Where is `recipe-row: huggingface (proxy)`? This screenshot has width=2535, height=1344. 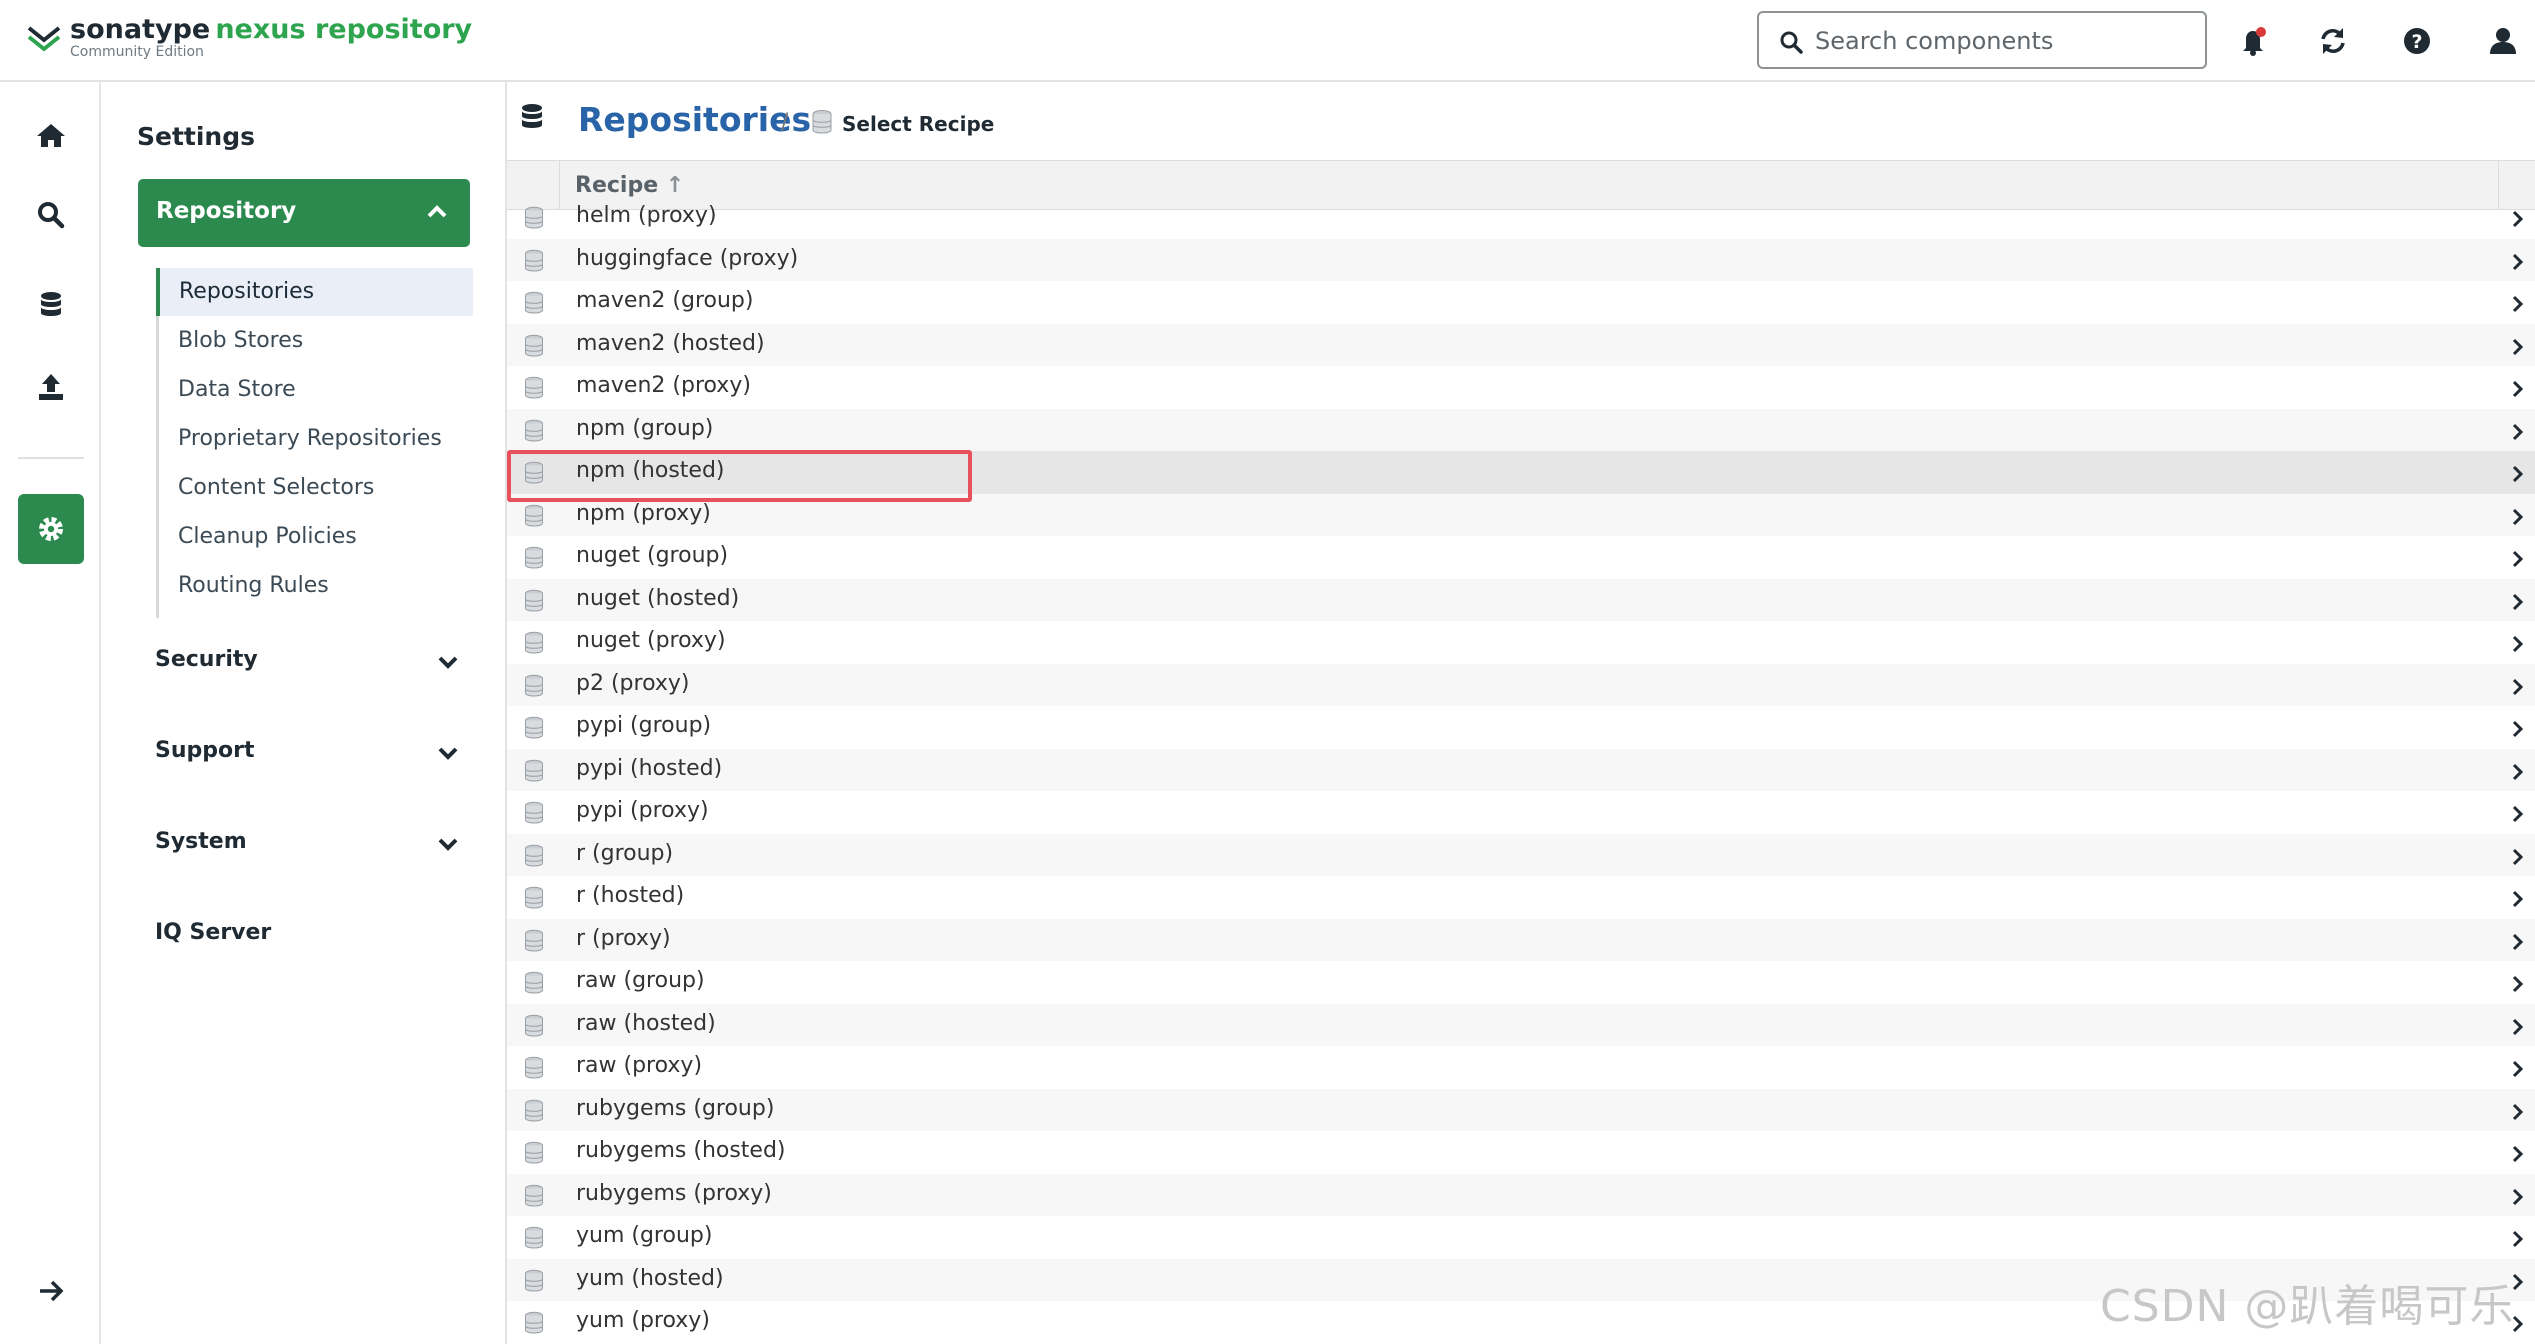 recipe-row: huggingface (proxy) is located at coordinates (1521, 259).